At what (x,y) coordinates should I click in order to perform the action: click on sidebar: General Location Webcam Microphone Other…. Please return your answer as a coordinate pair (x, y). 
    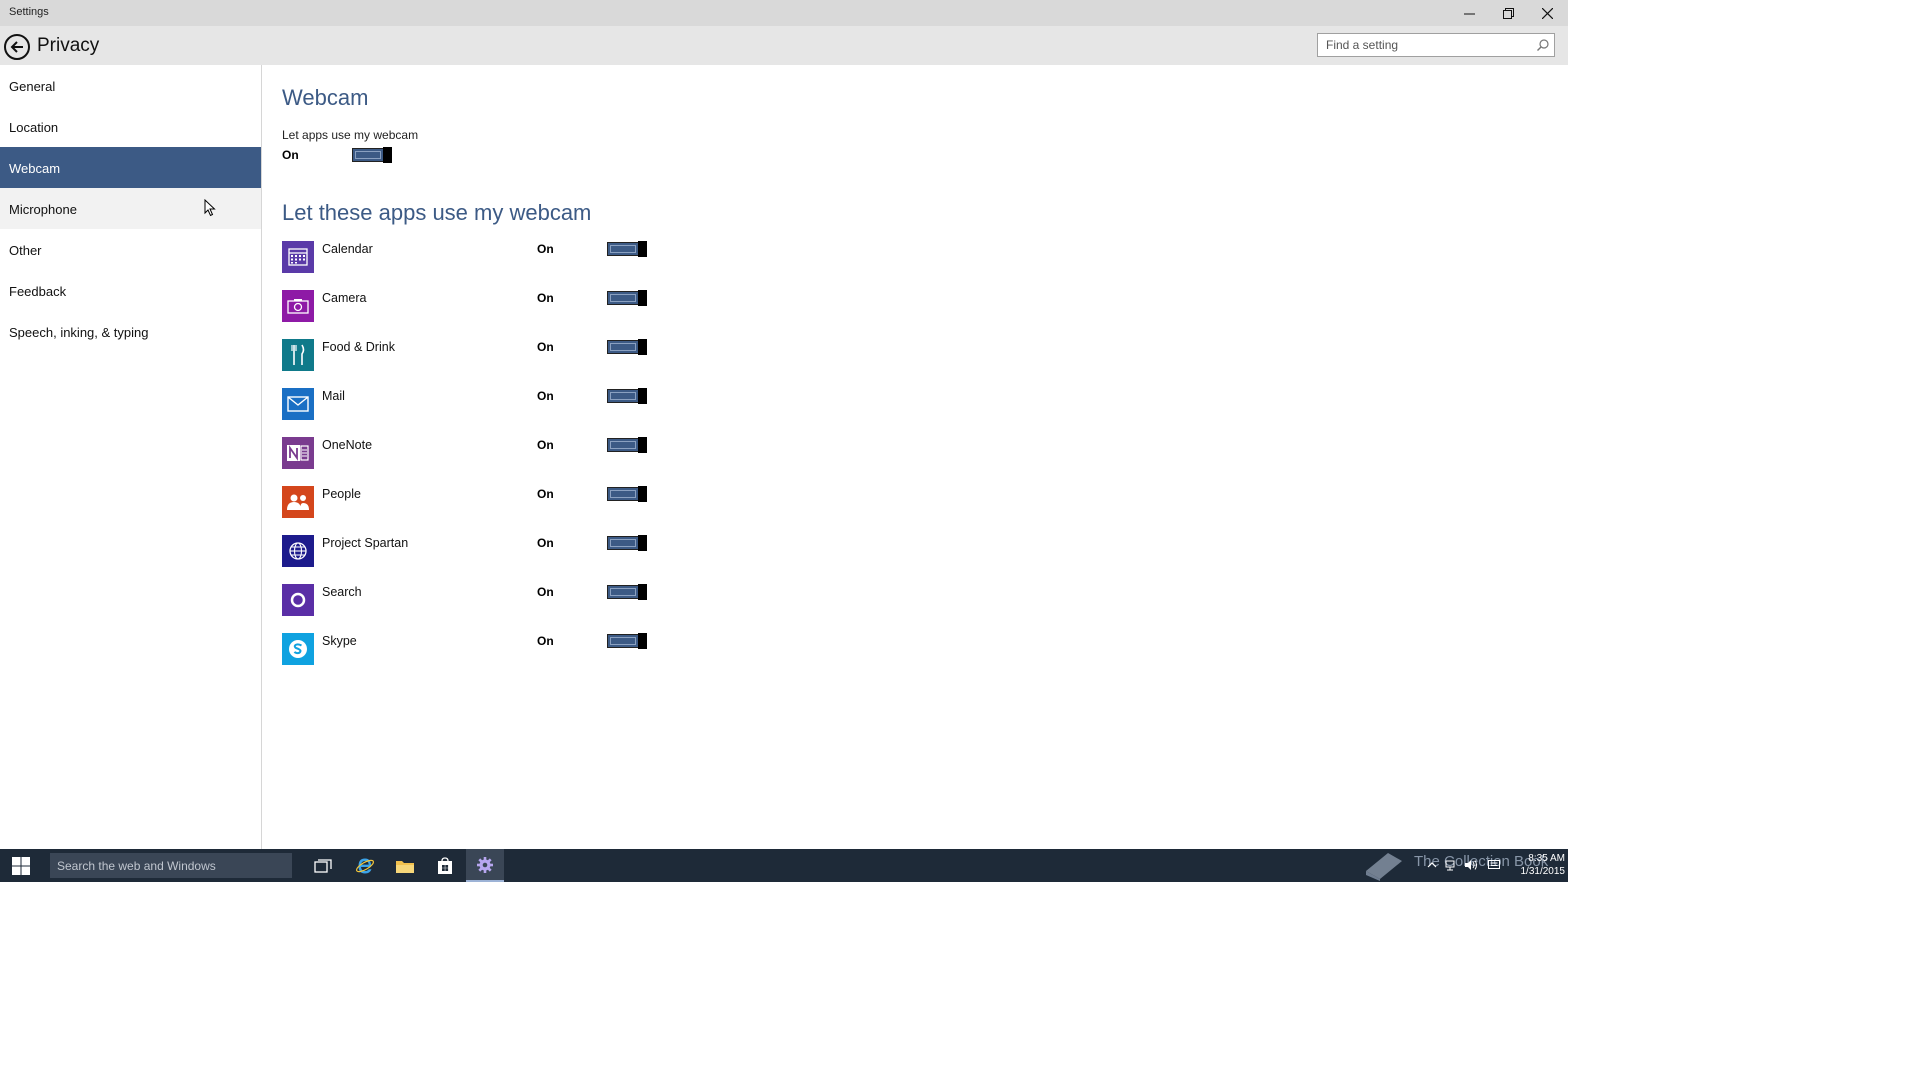
    Looking at the image, I should click on (131, 457).